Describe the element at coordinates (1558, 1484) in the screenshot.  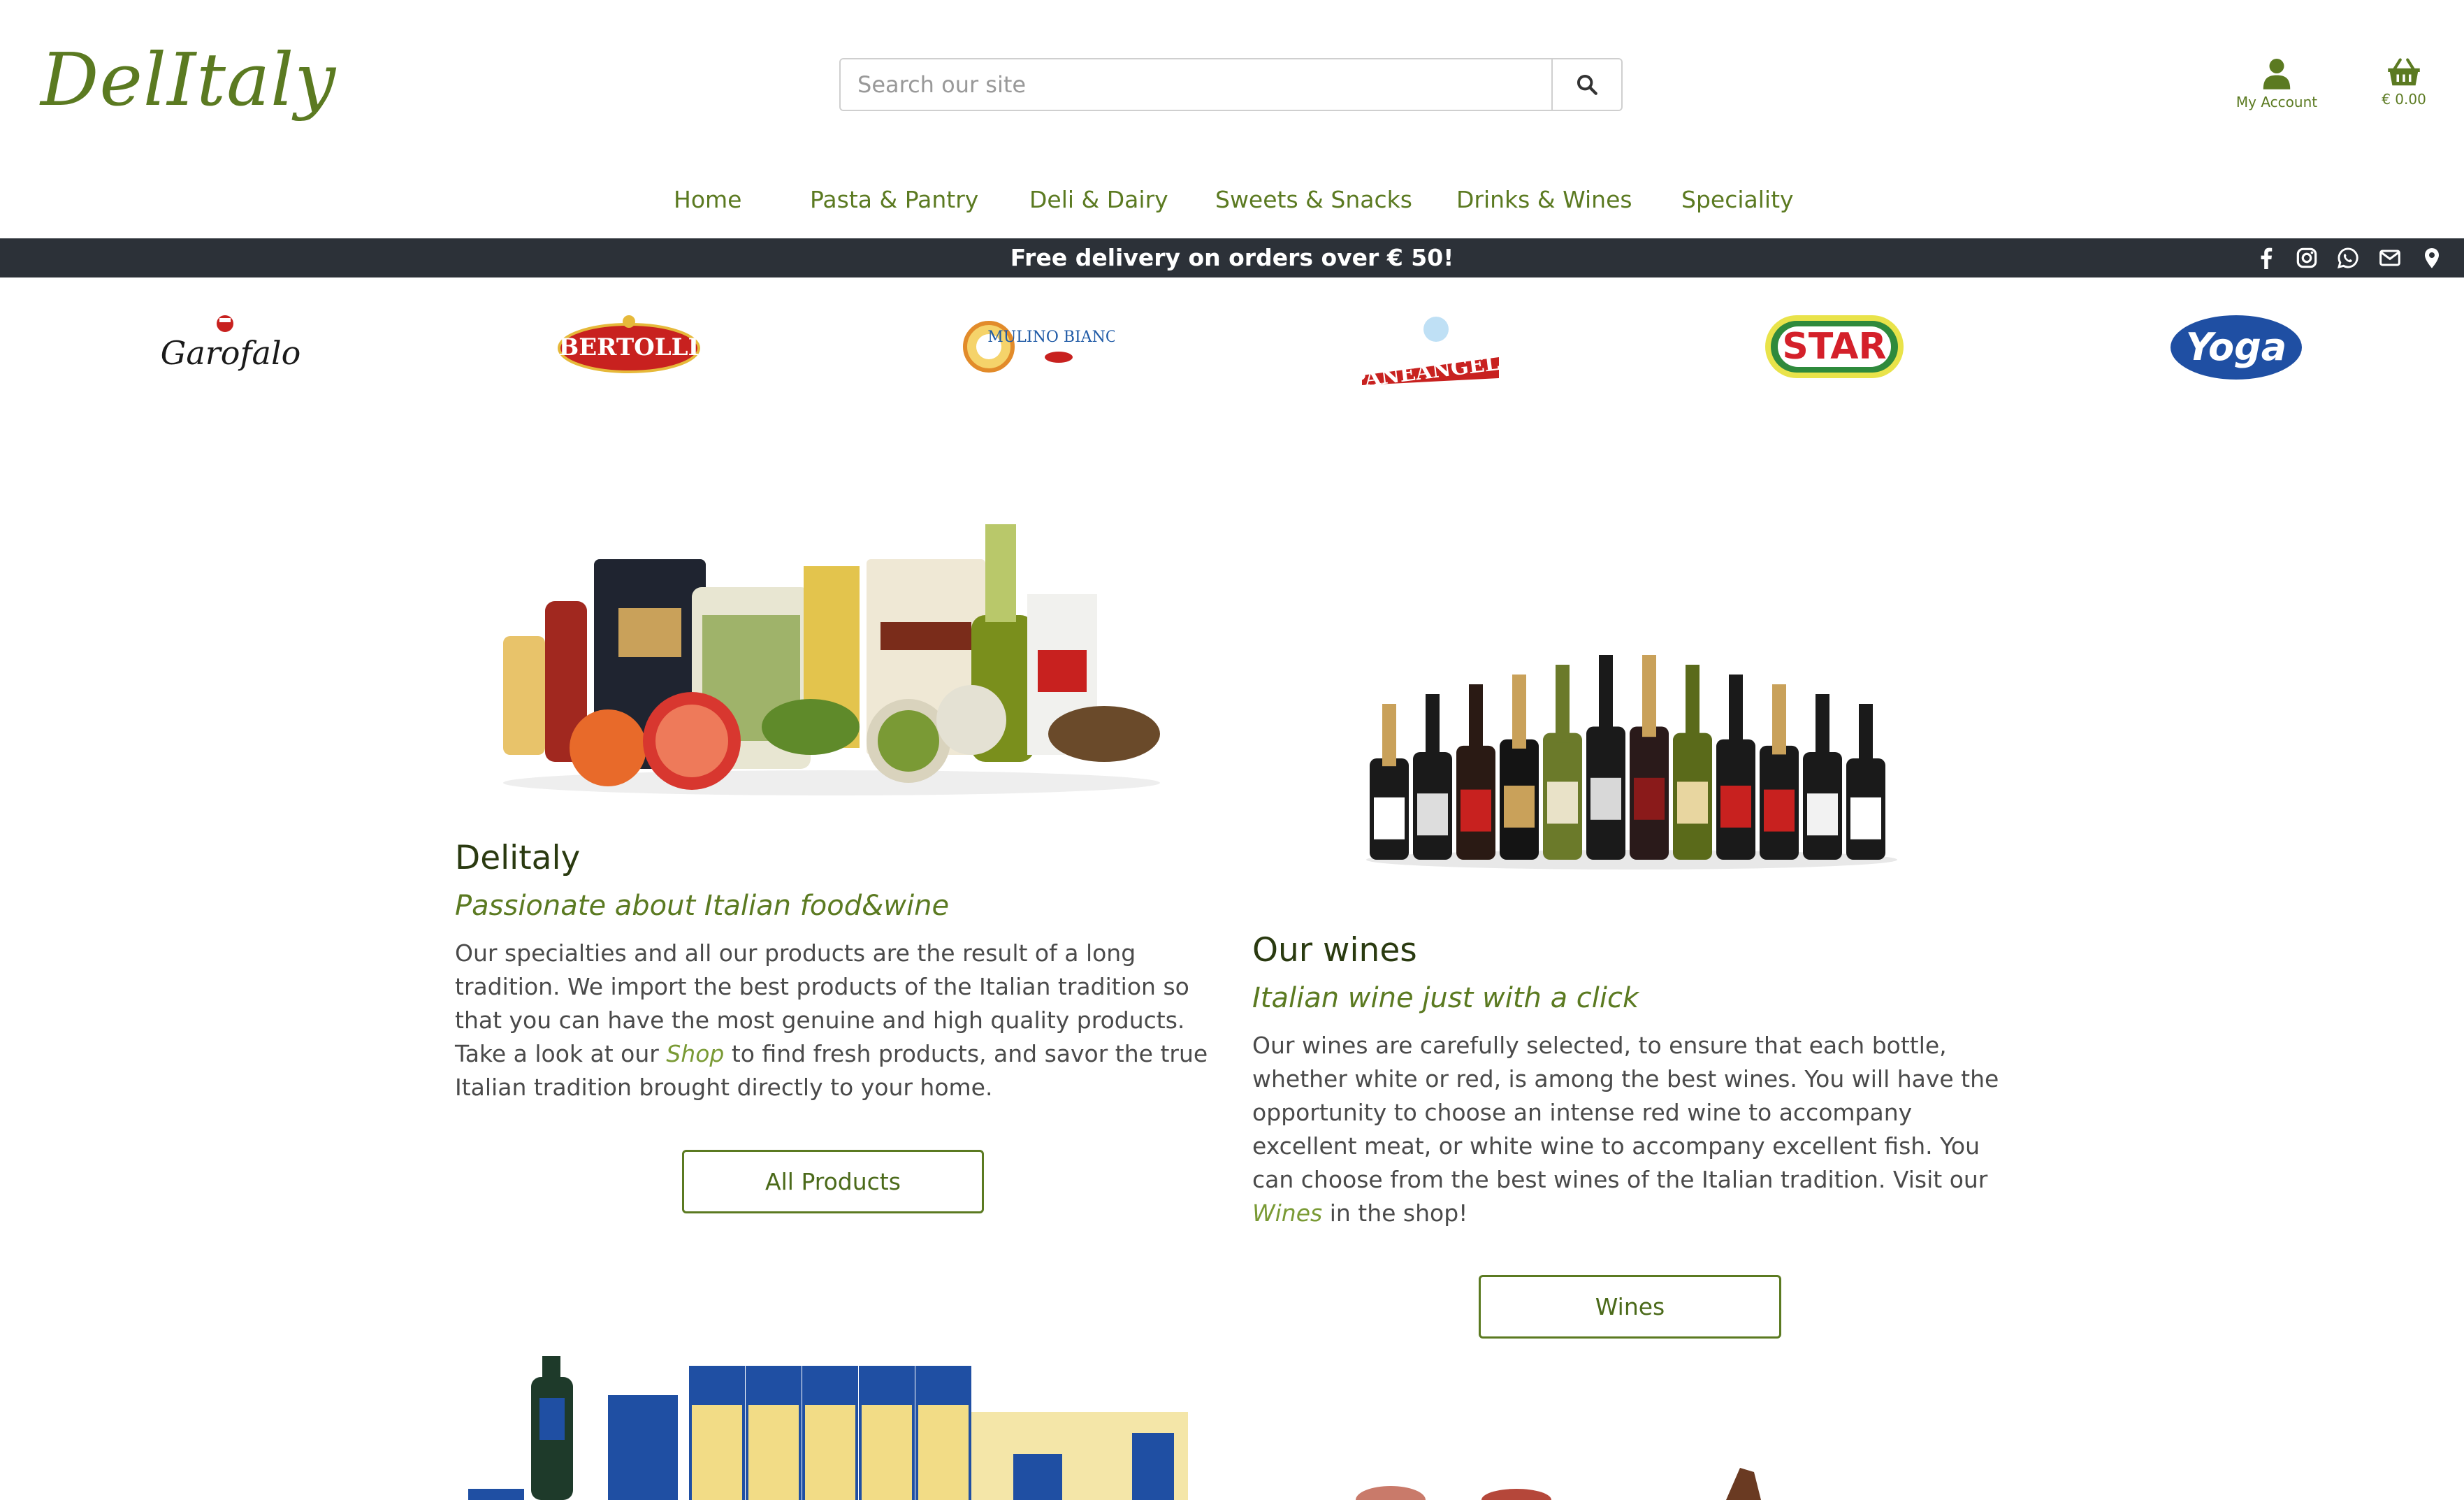
I see `deli-products-image` at that location.